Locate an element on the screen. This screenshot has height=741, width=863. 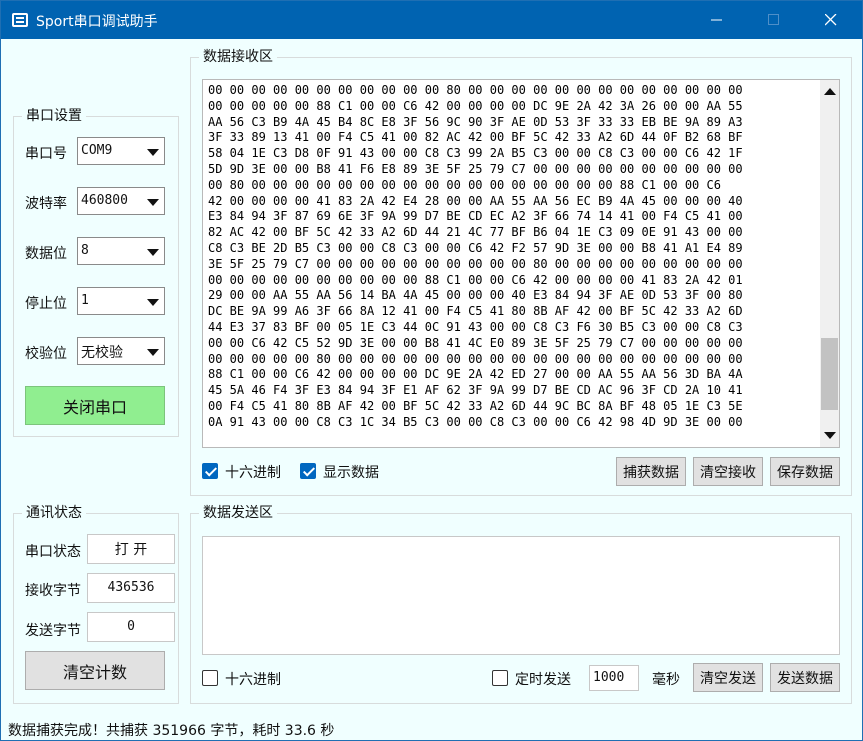
receive-title: 数据接收区 is located at coordinates (238, 57).